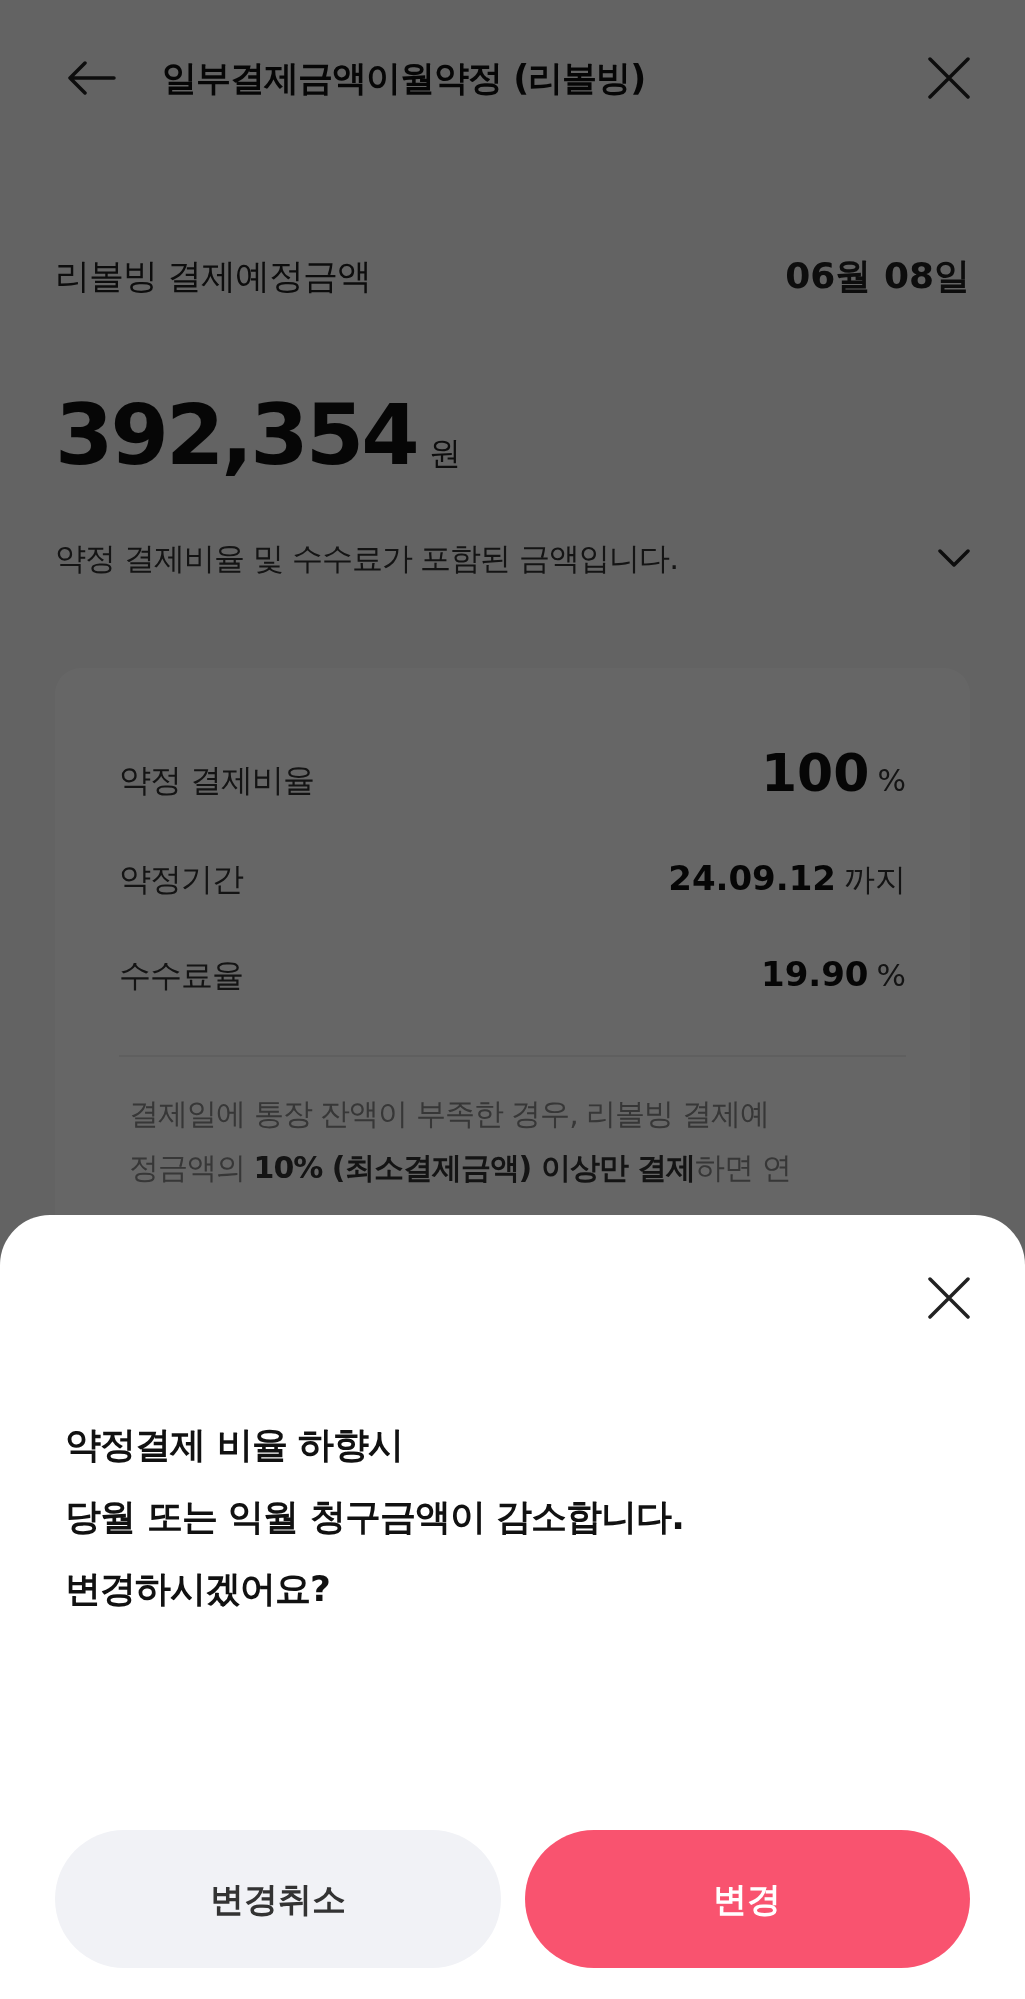 This screenshot has height=1999, width=1025. Describe the element at coordinates (815, 773) in the screenshot. I see `detail-value: 100` at that location.